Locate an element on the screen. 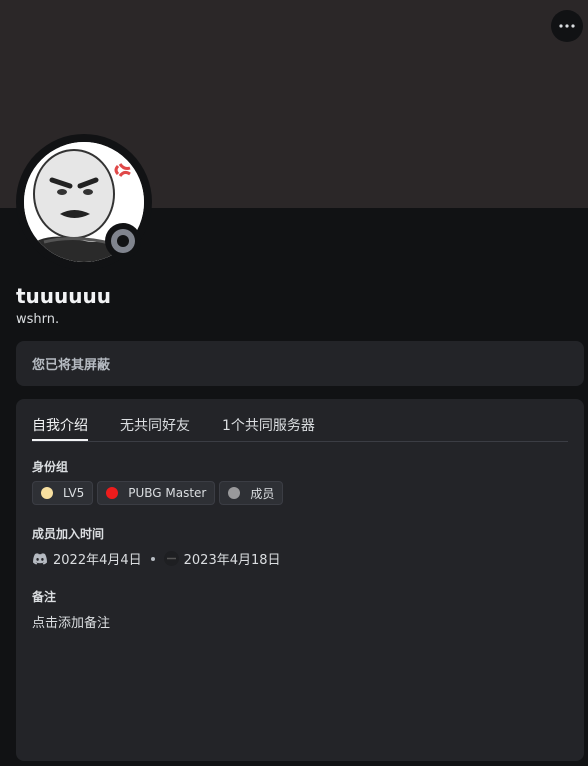 The image size is (588, 766). roles-title: 身份组 is located at coordinates (50, 467).